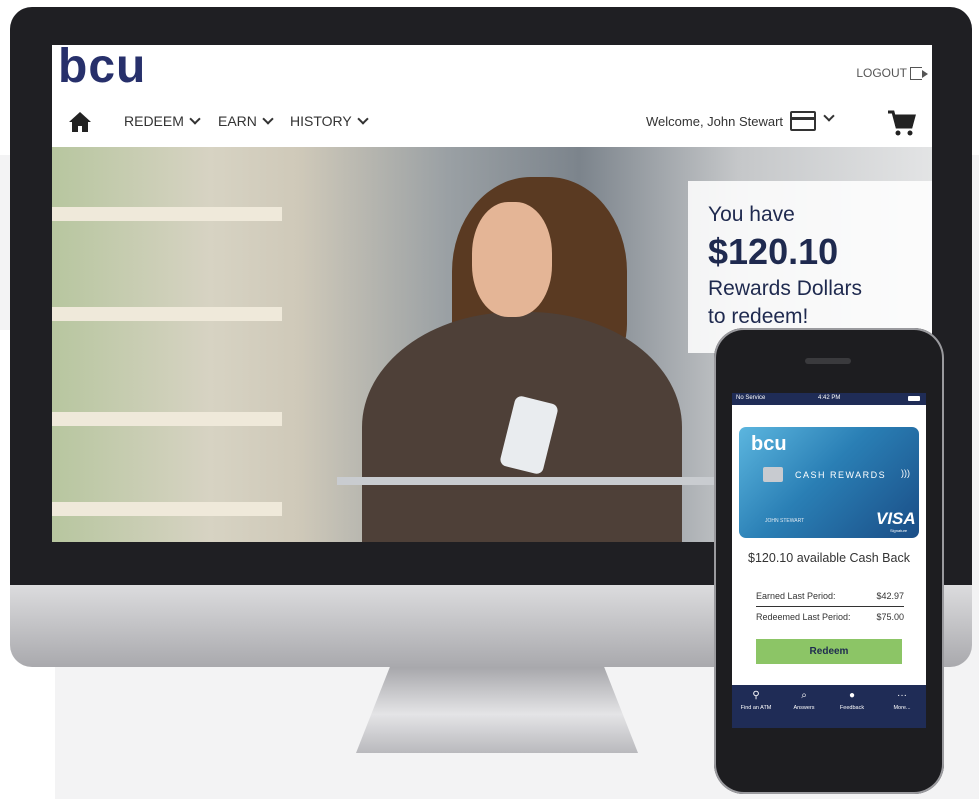 This screenshot has width=979, height=800. Describe the element at coordinates (769, 444) in the screenshot. I see `card-logo: bcu` at that location.